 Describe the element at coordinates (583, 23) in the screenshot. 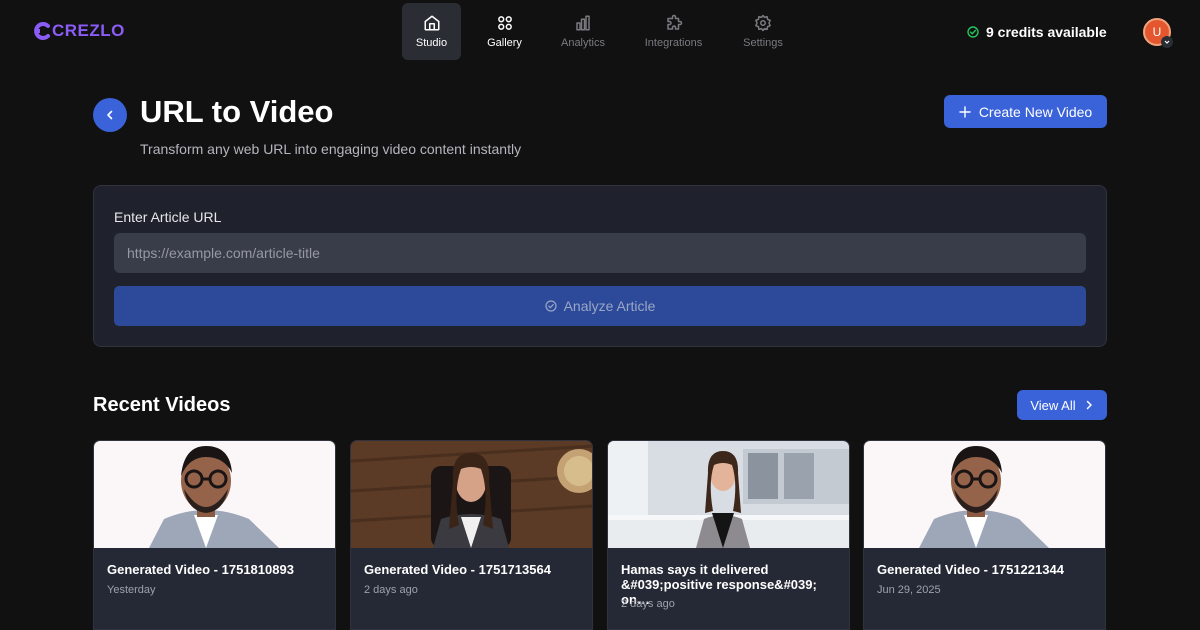

I see `bar-chart-icon` at that location.